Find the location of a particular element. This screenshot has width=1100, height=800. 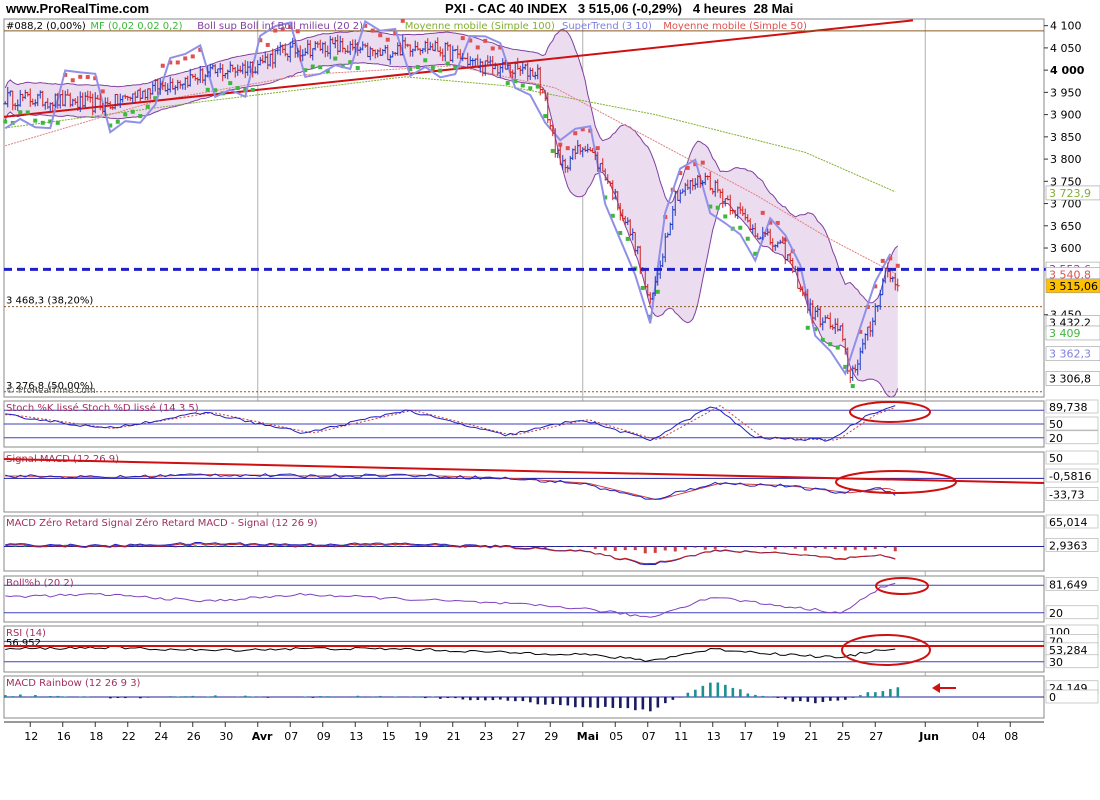

indicator-frame is located at coordinates (524, 482).